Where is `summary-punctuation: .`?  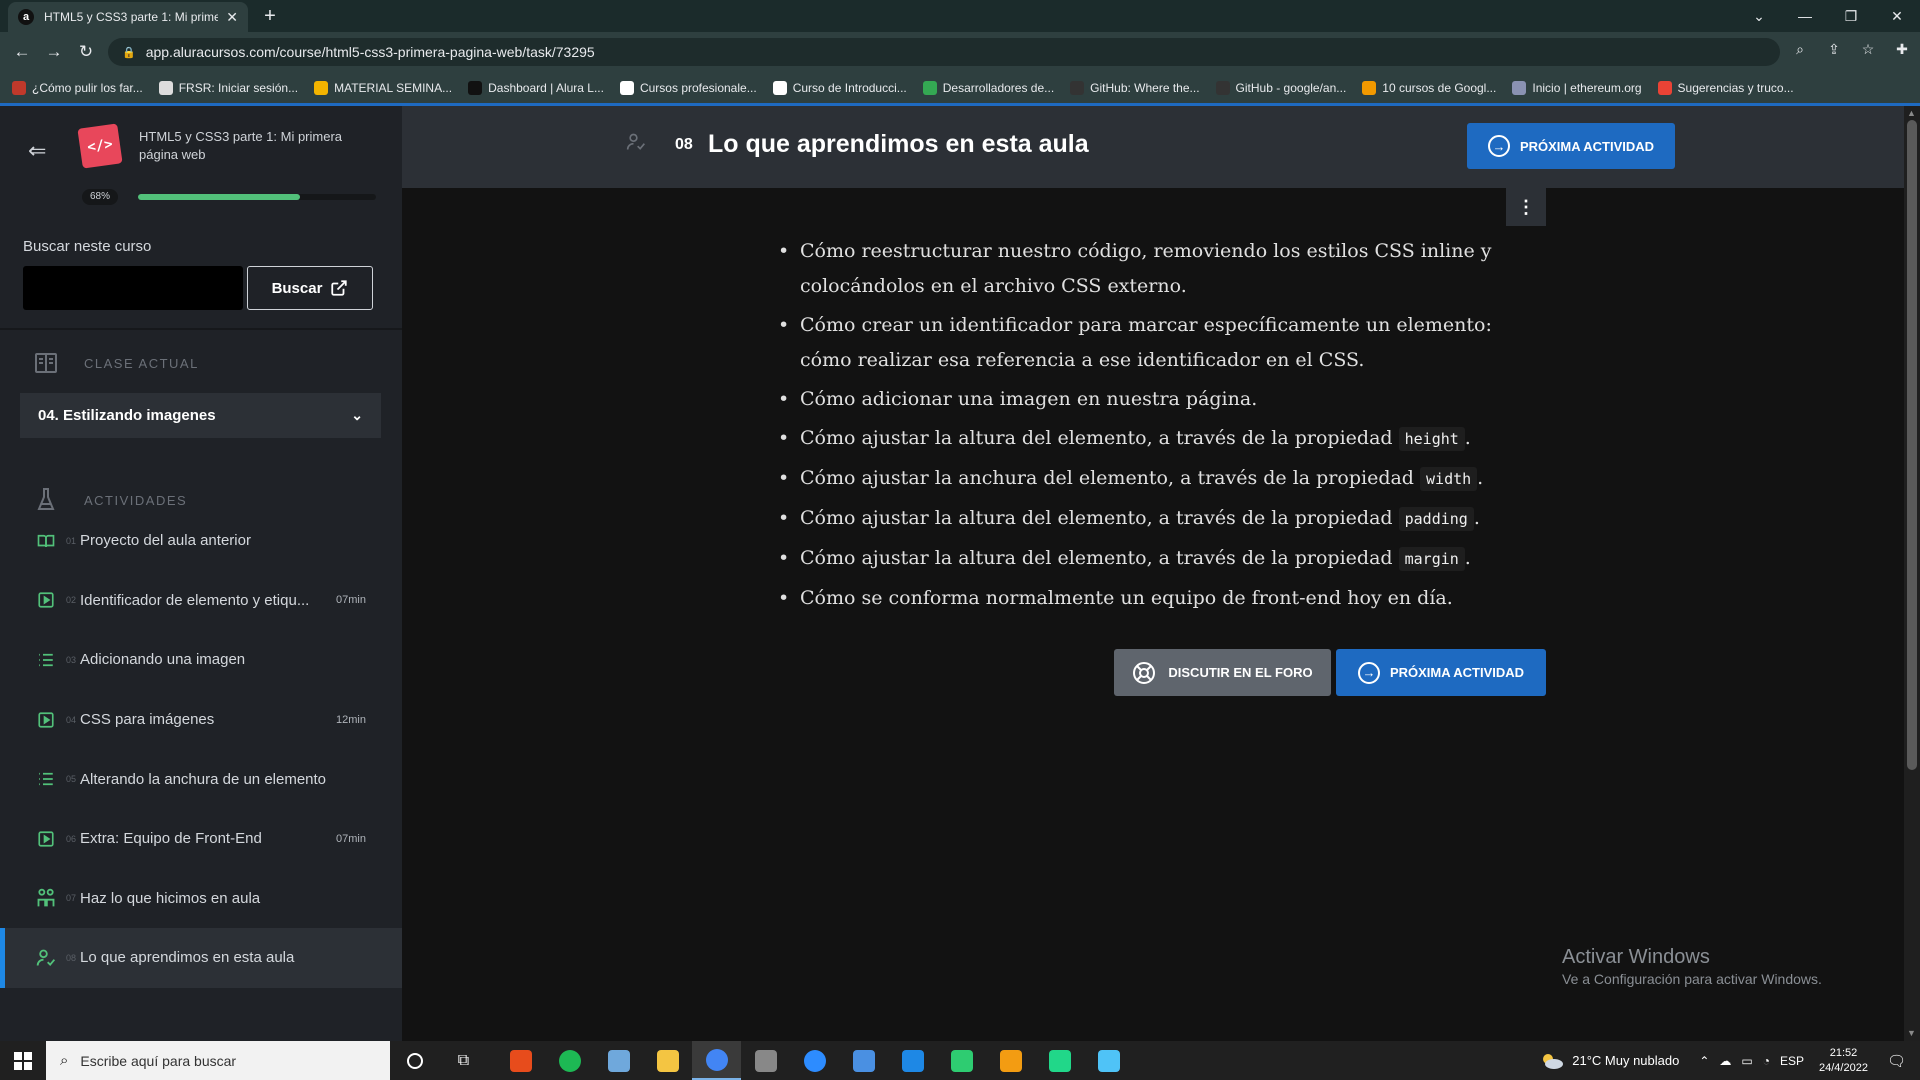
summary-punctuation: . is located at coordinates (1467, 438).